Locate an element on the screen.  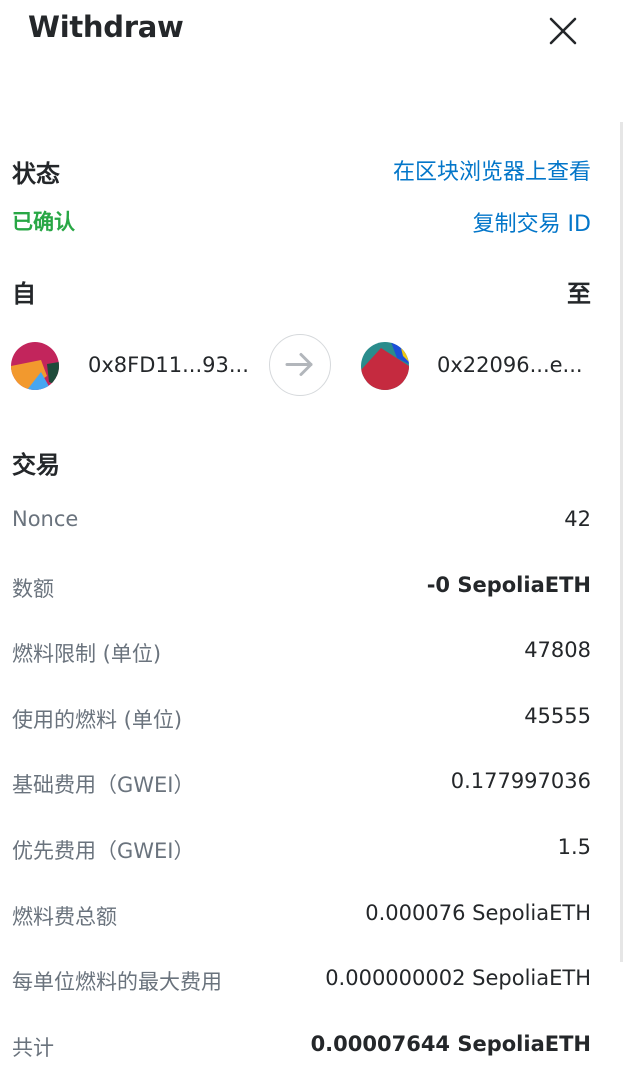
transaction-section-title: 交易 is located at coordinates (36, 465).